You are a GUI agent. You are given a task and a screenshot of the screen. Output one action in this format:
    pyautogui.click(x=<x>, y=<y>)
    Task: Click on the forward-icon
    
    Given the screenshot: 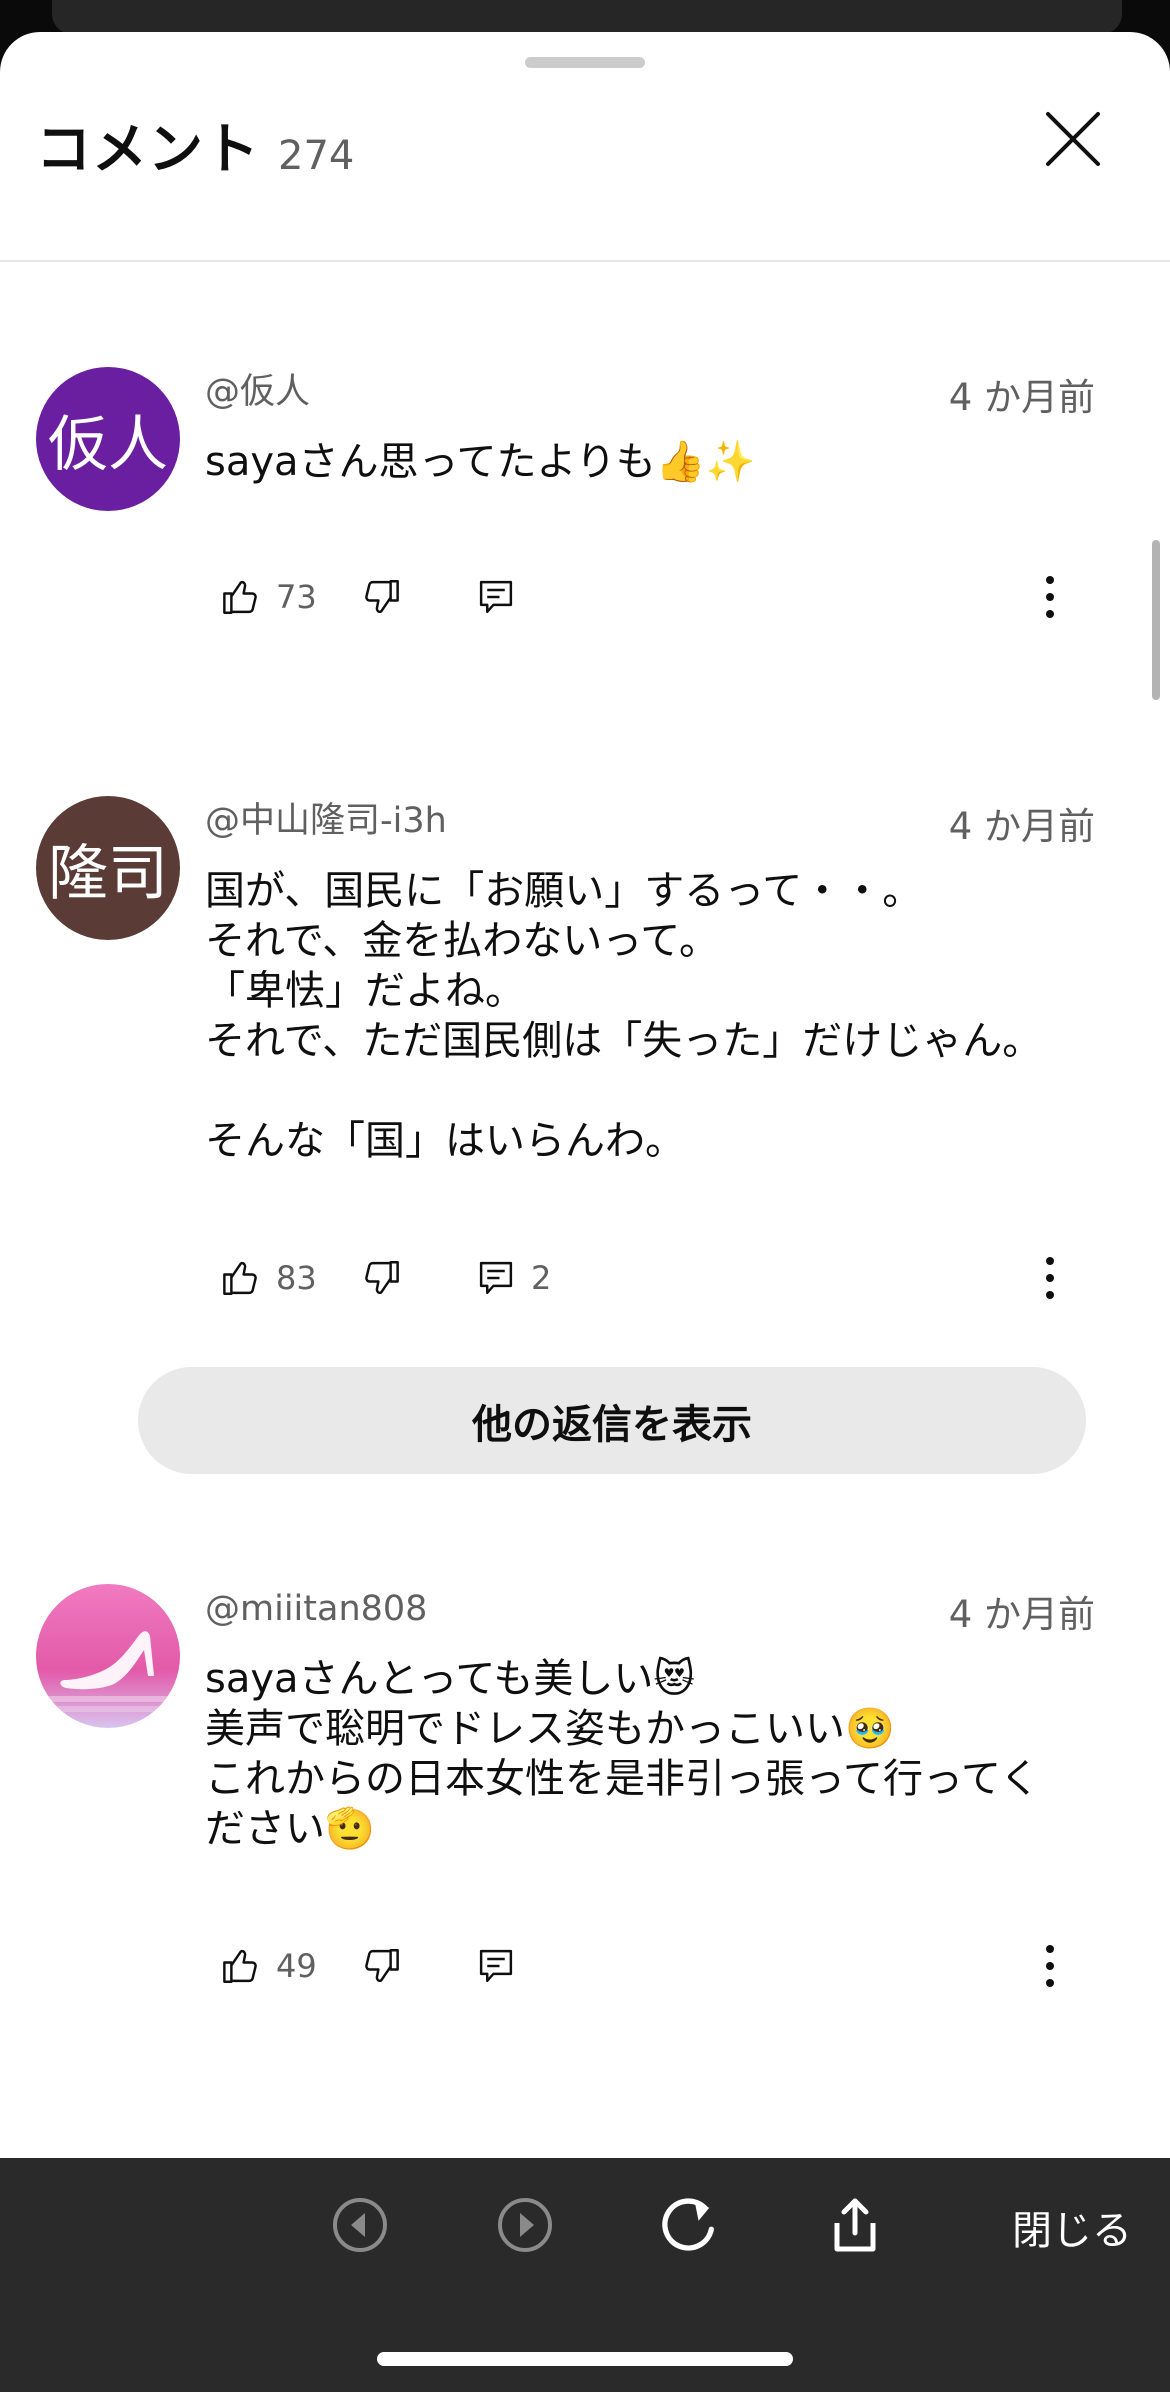 What is the action you would take?
    pyautogui.click(x=525, y=2225)
    